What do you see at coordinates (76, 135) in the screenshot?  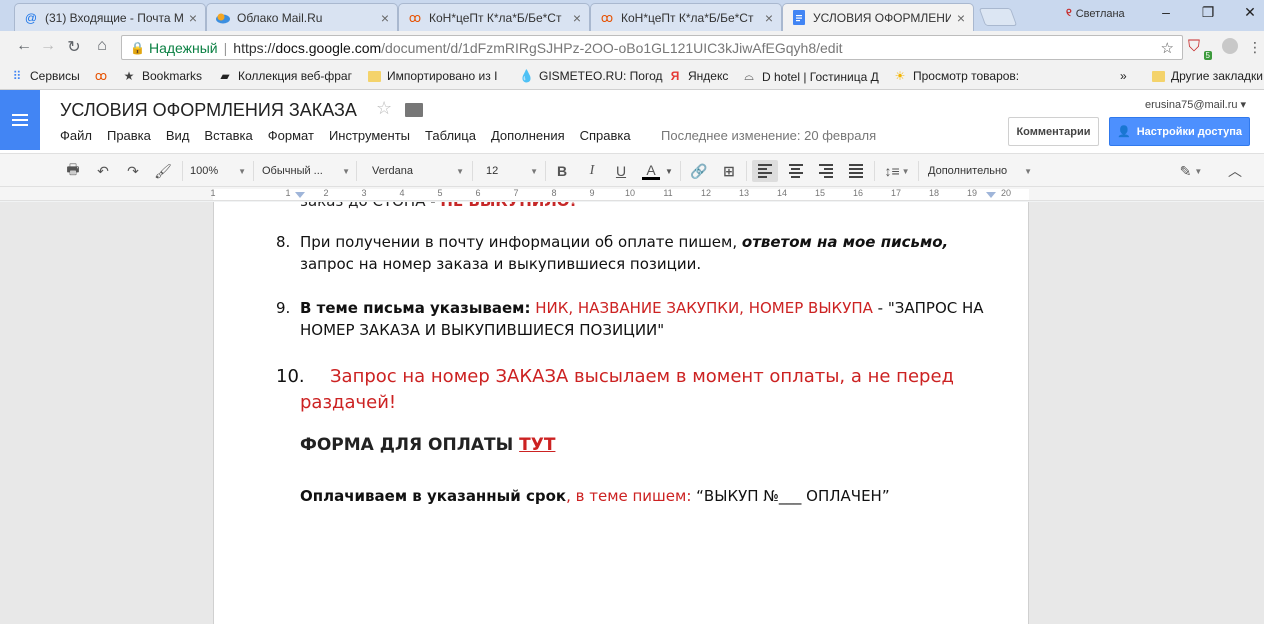 I see `menu-file: Файл` at bounding box center [76, 135].